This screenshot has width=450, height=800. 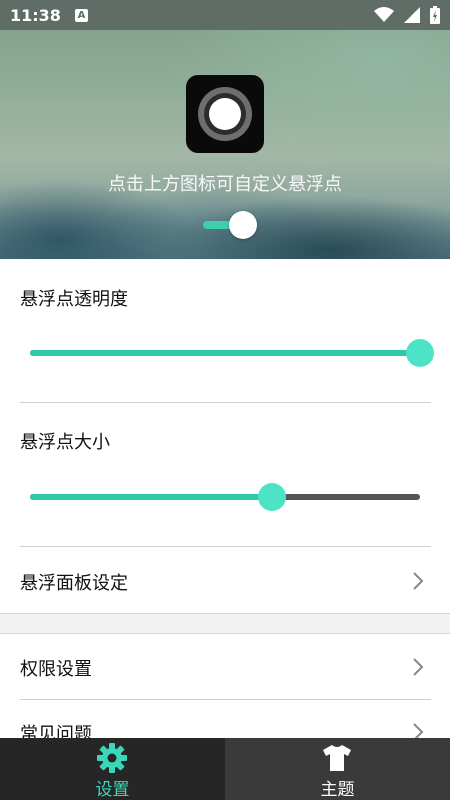 I want to click on size-label: 悬浮点大小, so click(x=65, y=442).